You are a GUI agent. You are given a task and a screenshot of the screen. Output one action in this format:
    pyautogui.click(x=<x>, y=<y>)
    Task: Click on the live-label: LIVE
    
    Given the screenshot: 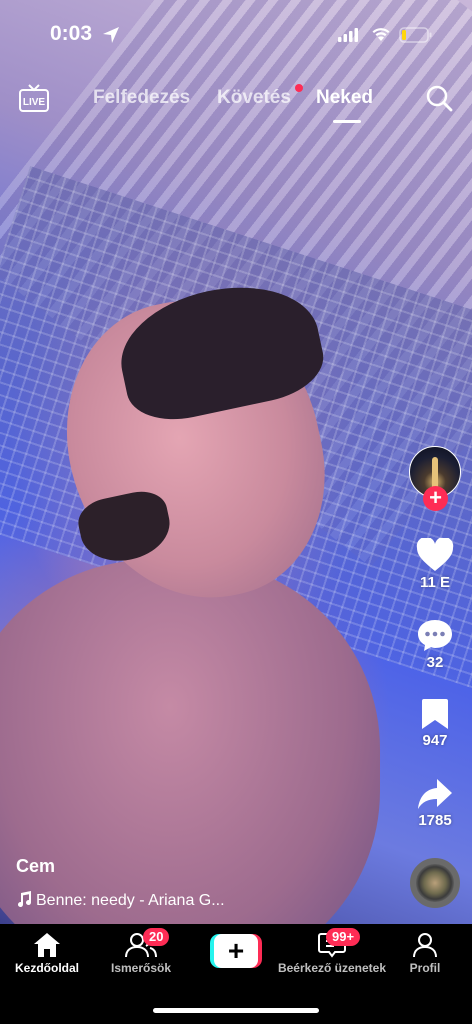 What is the action you would take?
    pyautogui.click(x=34, y=102)
    